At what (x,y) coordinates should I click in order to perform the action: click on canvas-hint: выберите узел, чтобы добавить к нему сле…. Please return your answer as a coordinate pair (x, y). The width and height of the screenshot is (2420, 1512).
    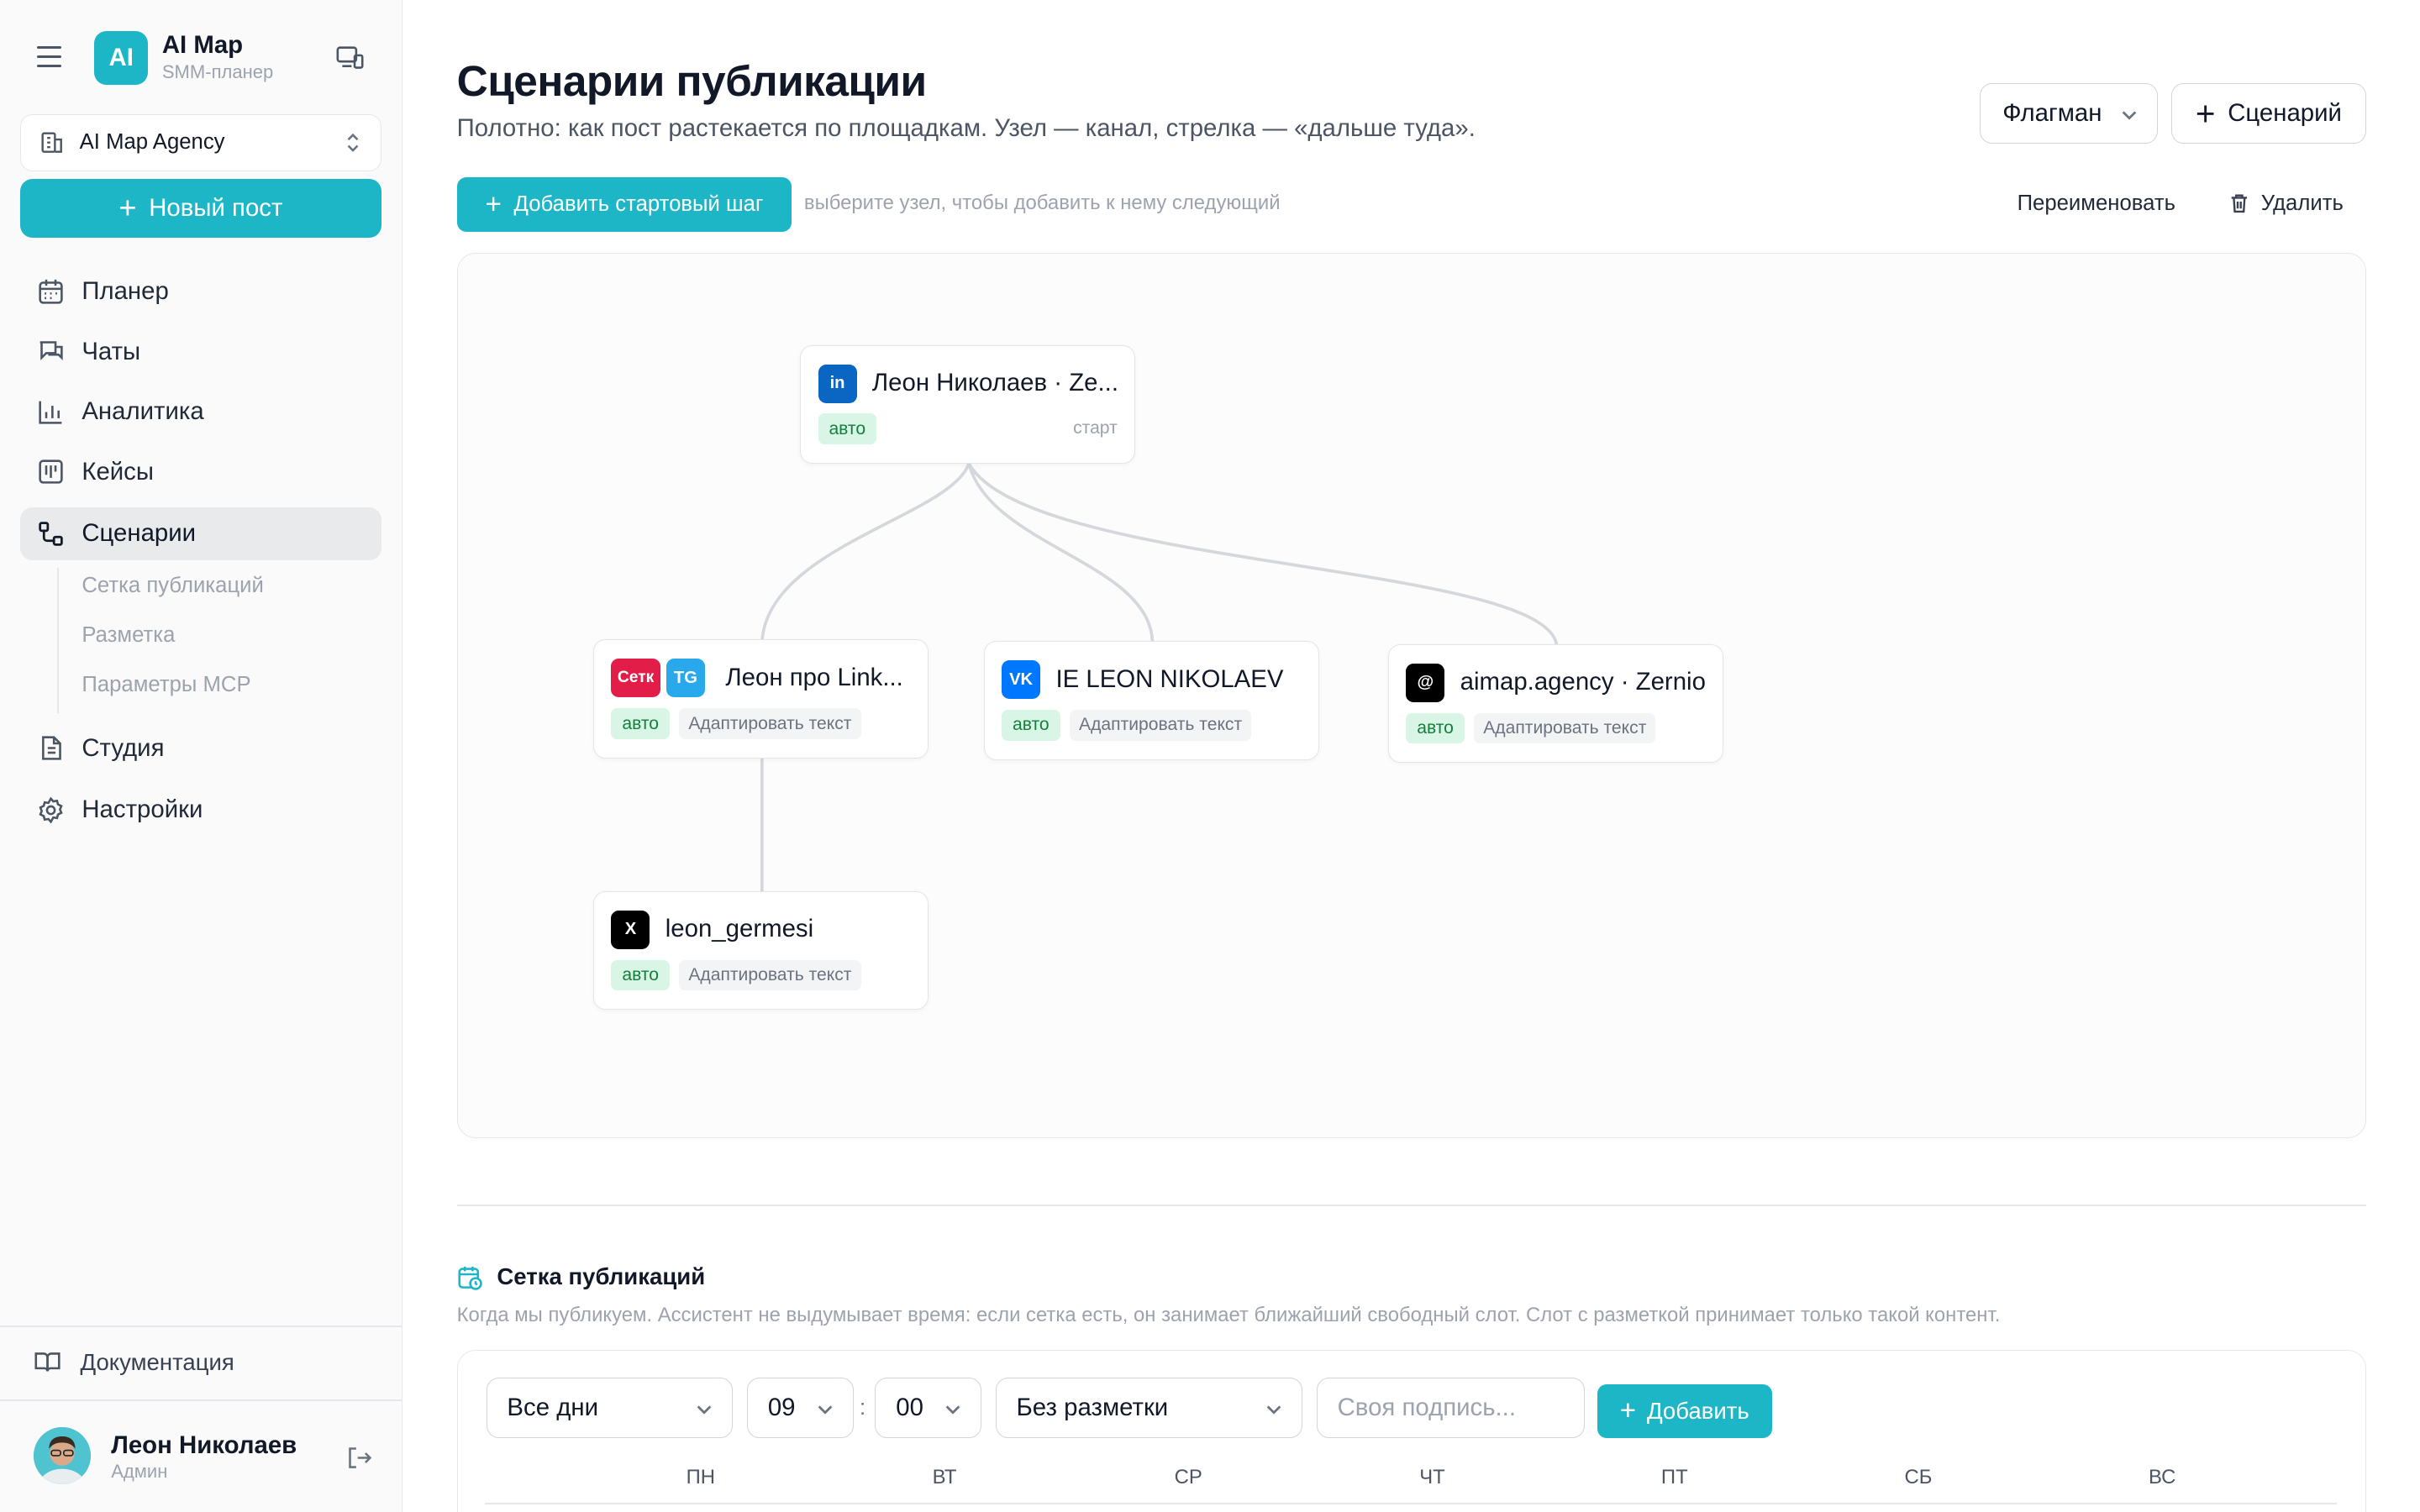
    Looking at the image, I should click on (1042, 202).